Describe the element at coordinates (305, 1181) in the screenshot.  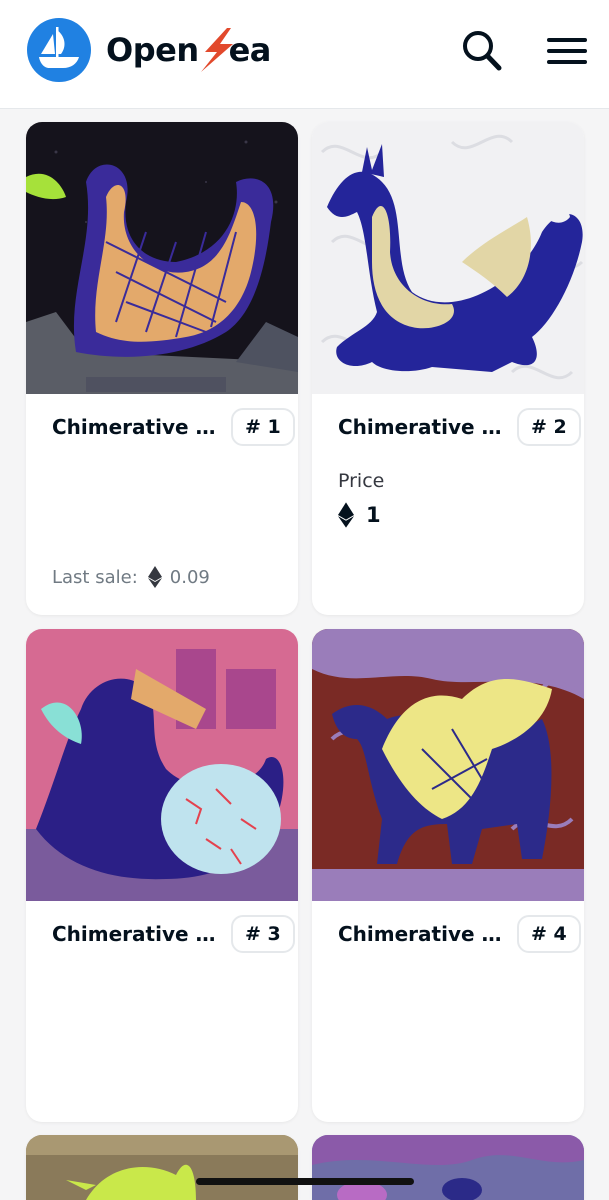
I see `home-indicator` at that location.